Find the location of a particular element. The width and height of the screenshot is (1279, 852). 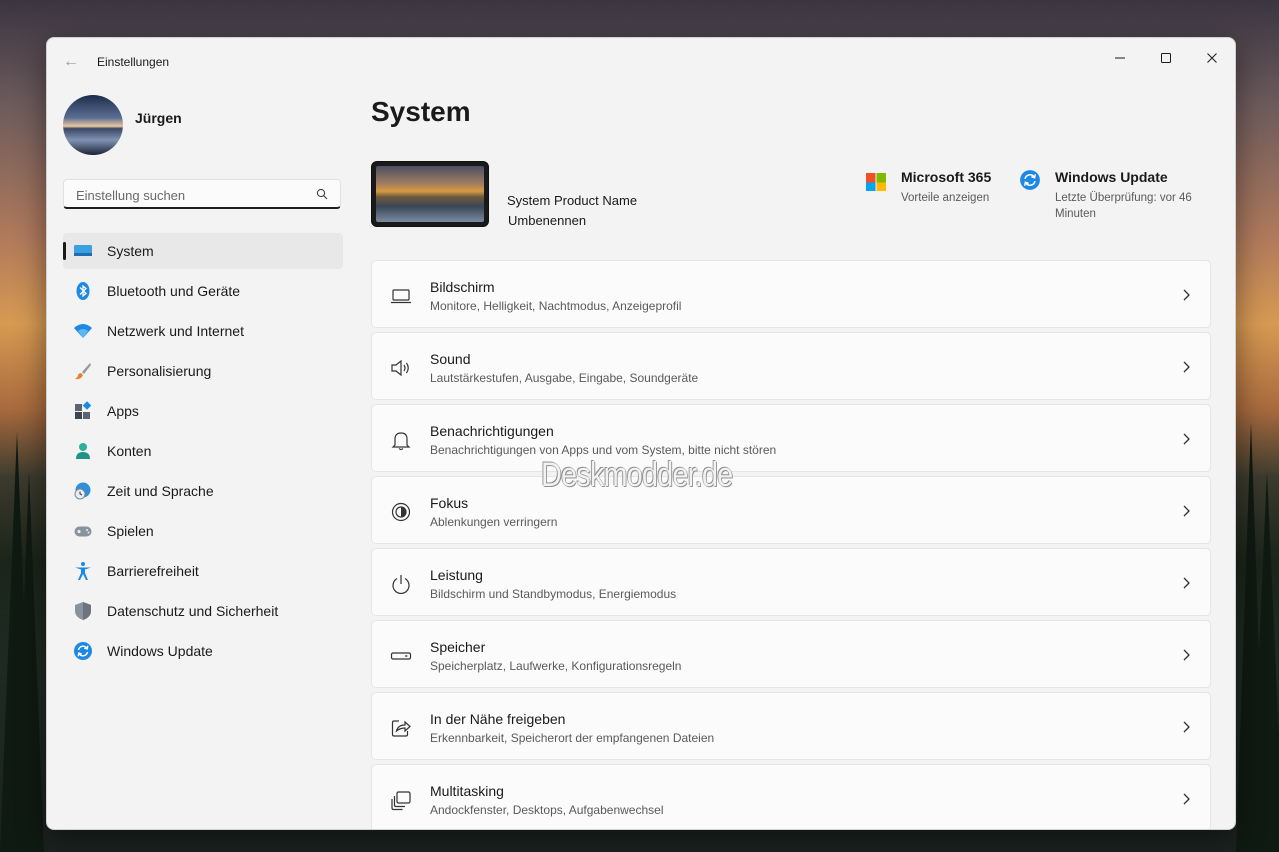

card-subtitle: Andockfenster, Desktops, Aufgabenwechsel is located at coordinates (547, 810).